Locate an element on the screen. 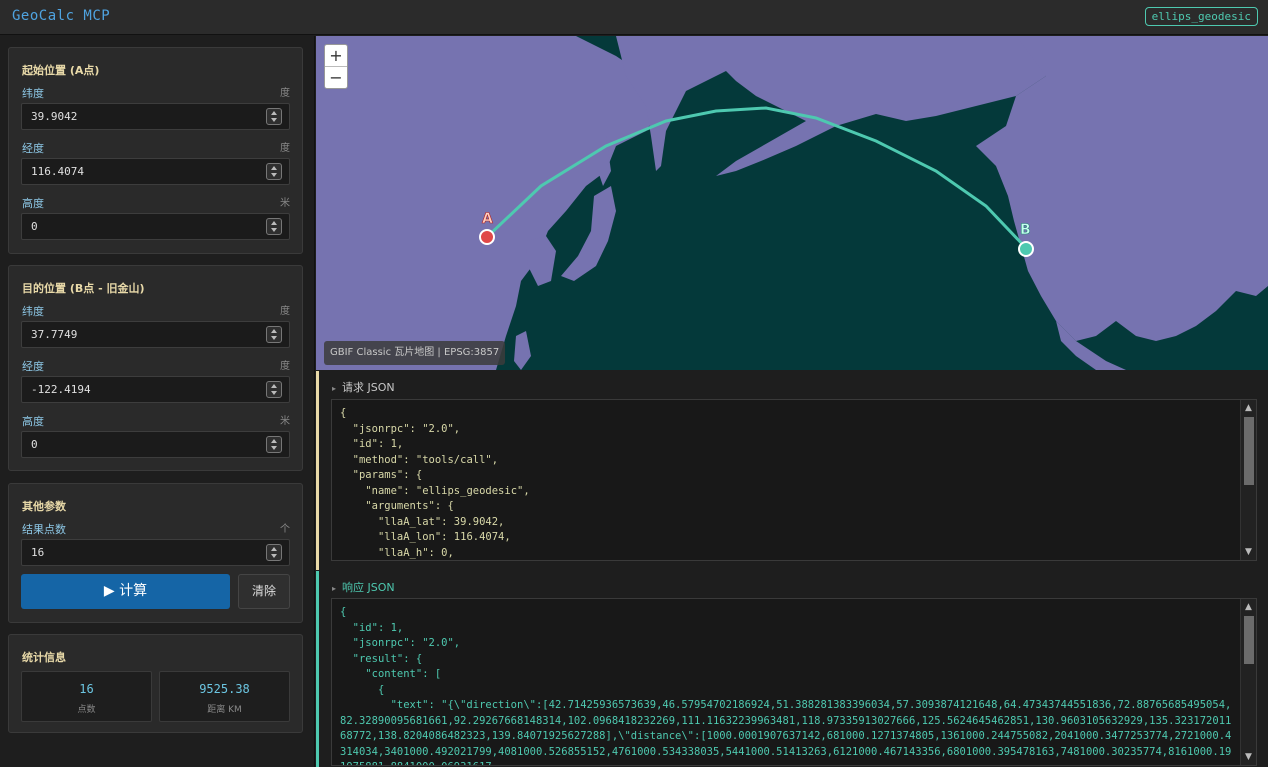 This screenshot has height=767, width=1268. response-scrollbar: ▲ ▼ is located at coordinates (1248, 682).